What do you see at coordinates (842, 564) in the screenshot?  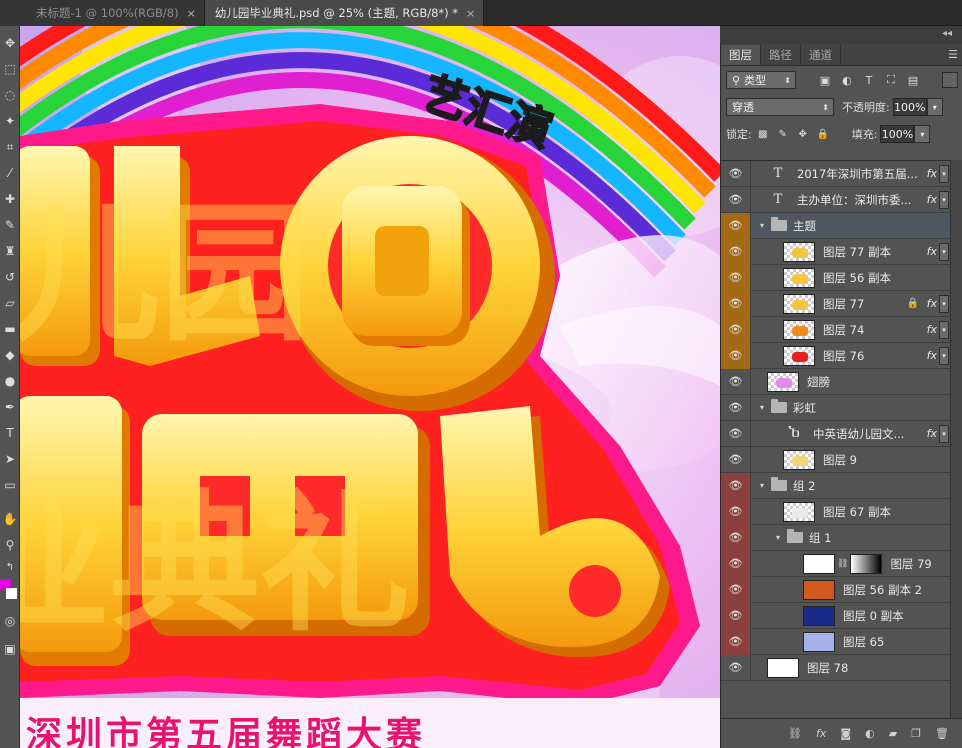 I see `mask-link-icon: ⛓` at bounding box center [842, 564].